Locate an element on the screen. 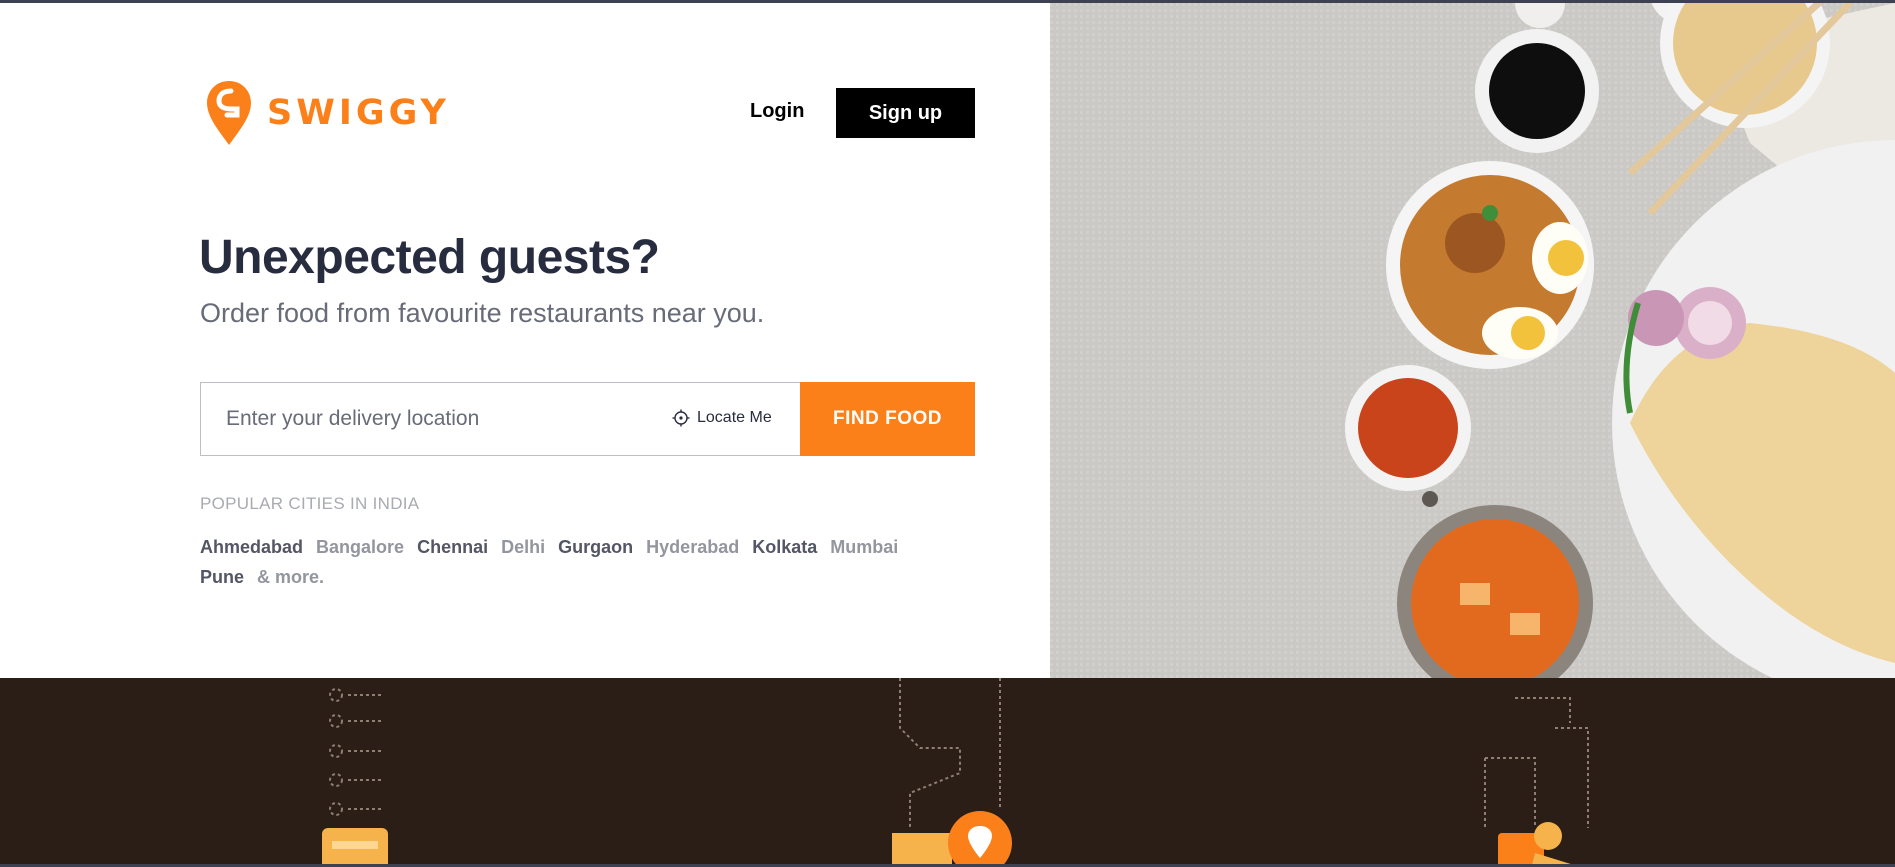  find-food-button: FIND FOOD is located at coordinates (887, 419).